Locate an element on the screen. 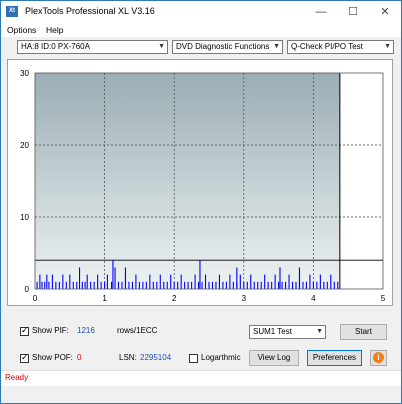 Image resolution: width=402 pixels, height=404 pixels. x-tick-label: 3 is located at coordinates (244, 298).